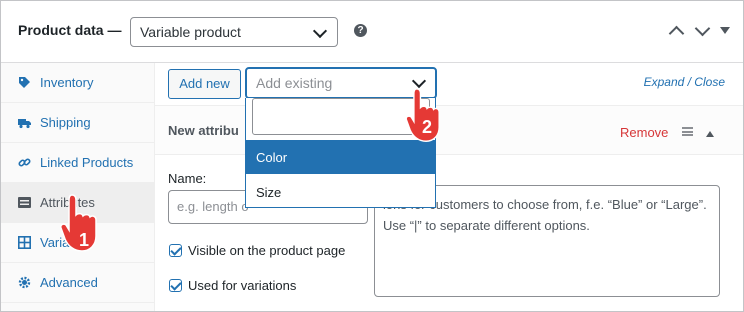  What do you see at coordinates (87, 162) in the screenshot?
I see `sidebar-item-label: Linked Products` at bounding box center [87, 162].